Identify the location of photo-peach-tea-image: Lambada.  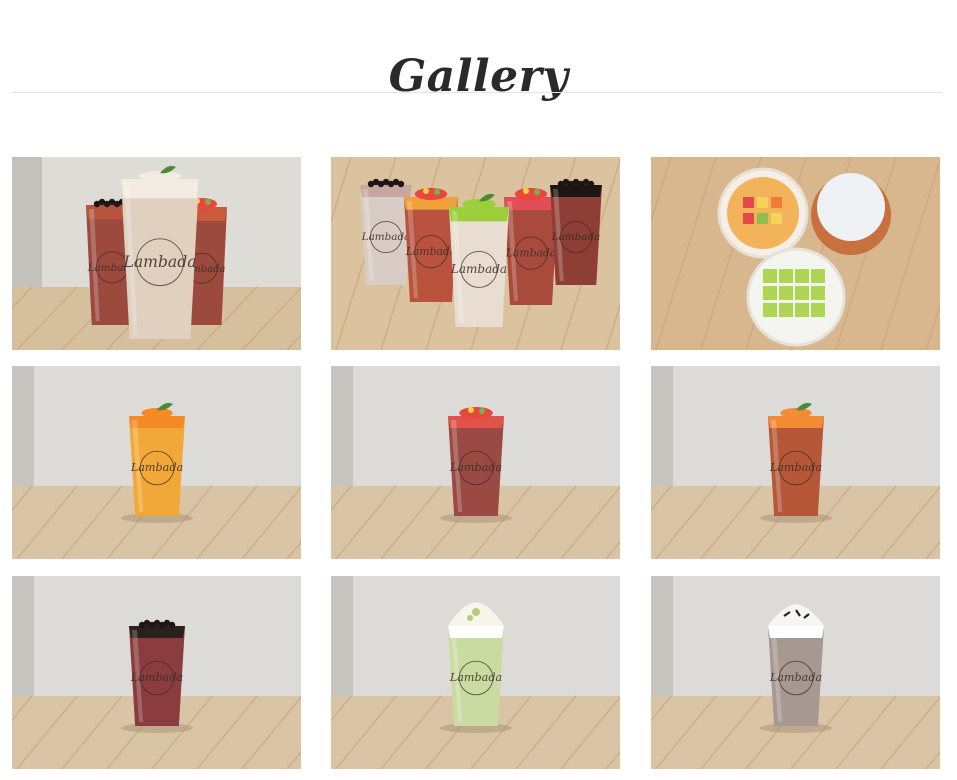
(795, 462).